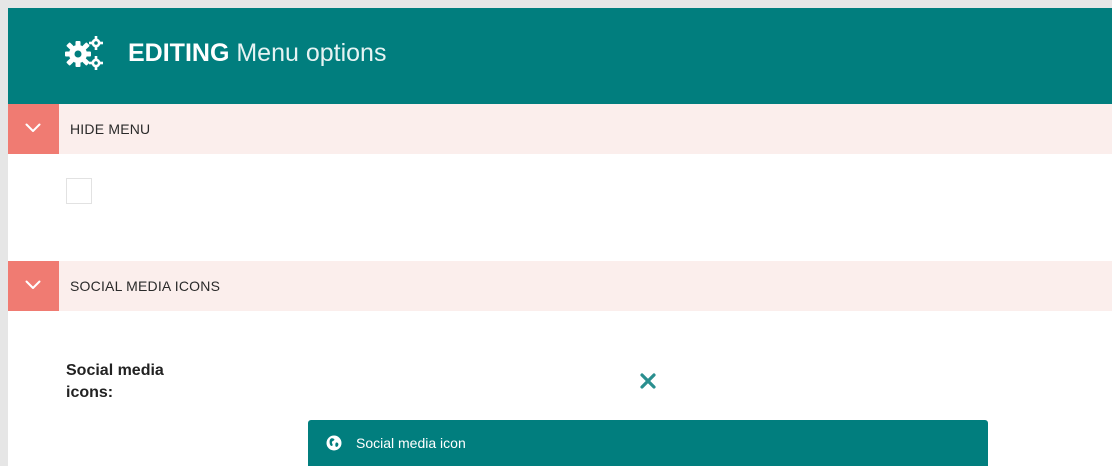  Describe the element at coordinates (334, 443) in the screenshot. I see `globe-icon` at that location.